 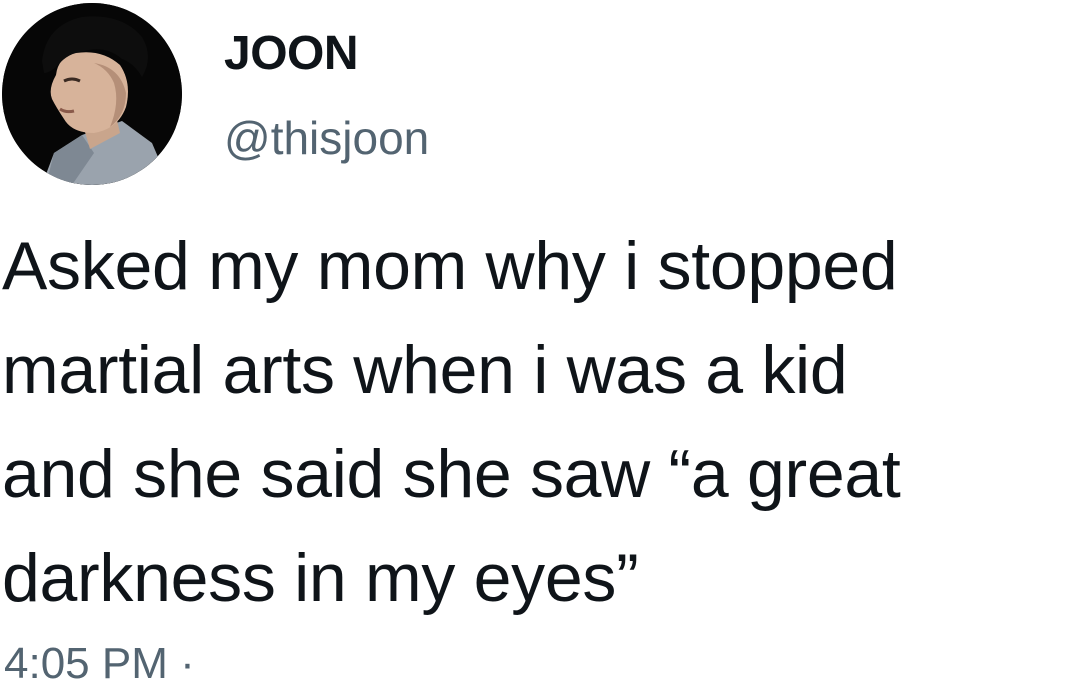 I want to click on tweet-timestamp: 4:05 PM, so click(x=86, y=663).